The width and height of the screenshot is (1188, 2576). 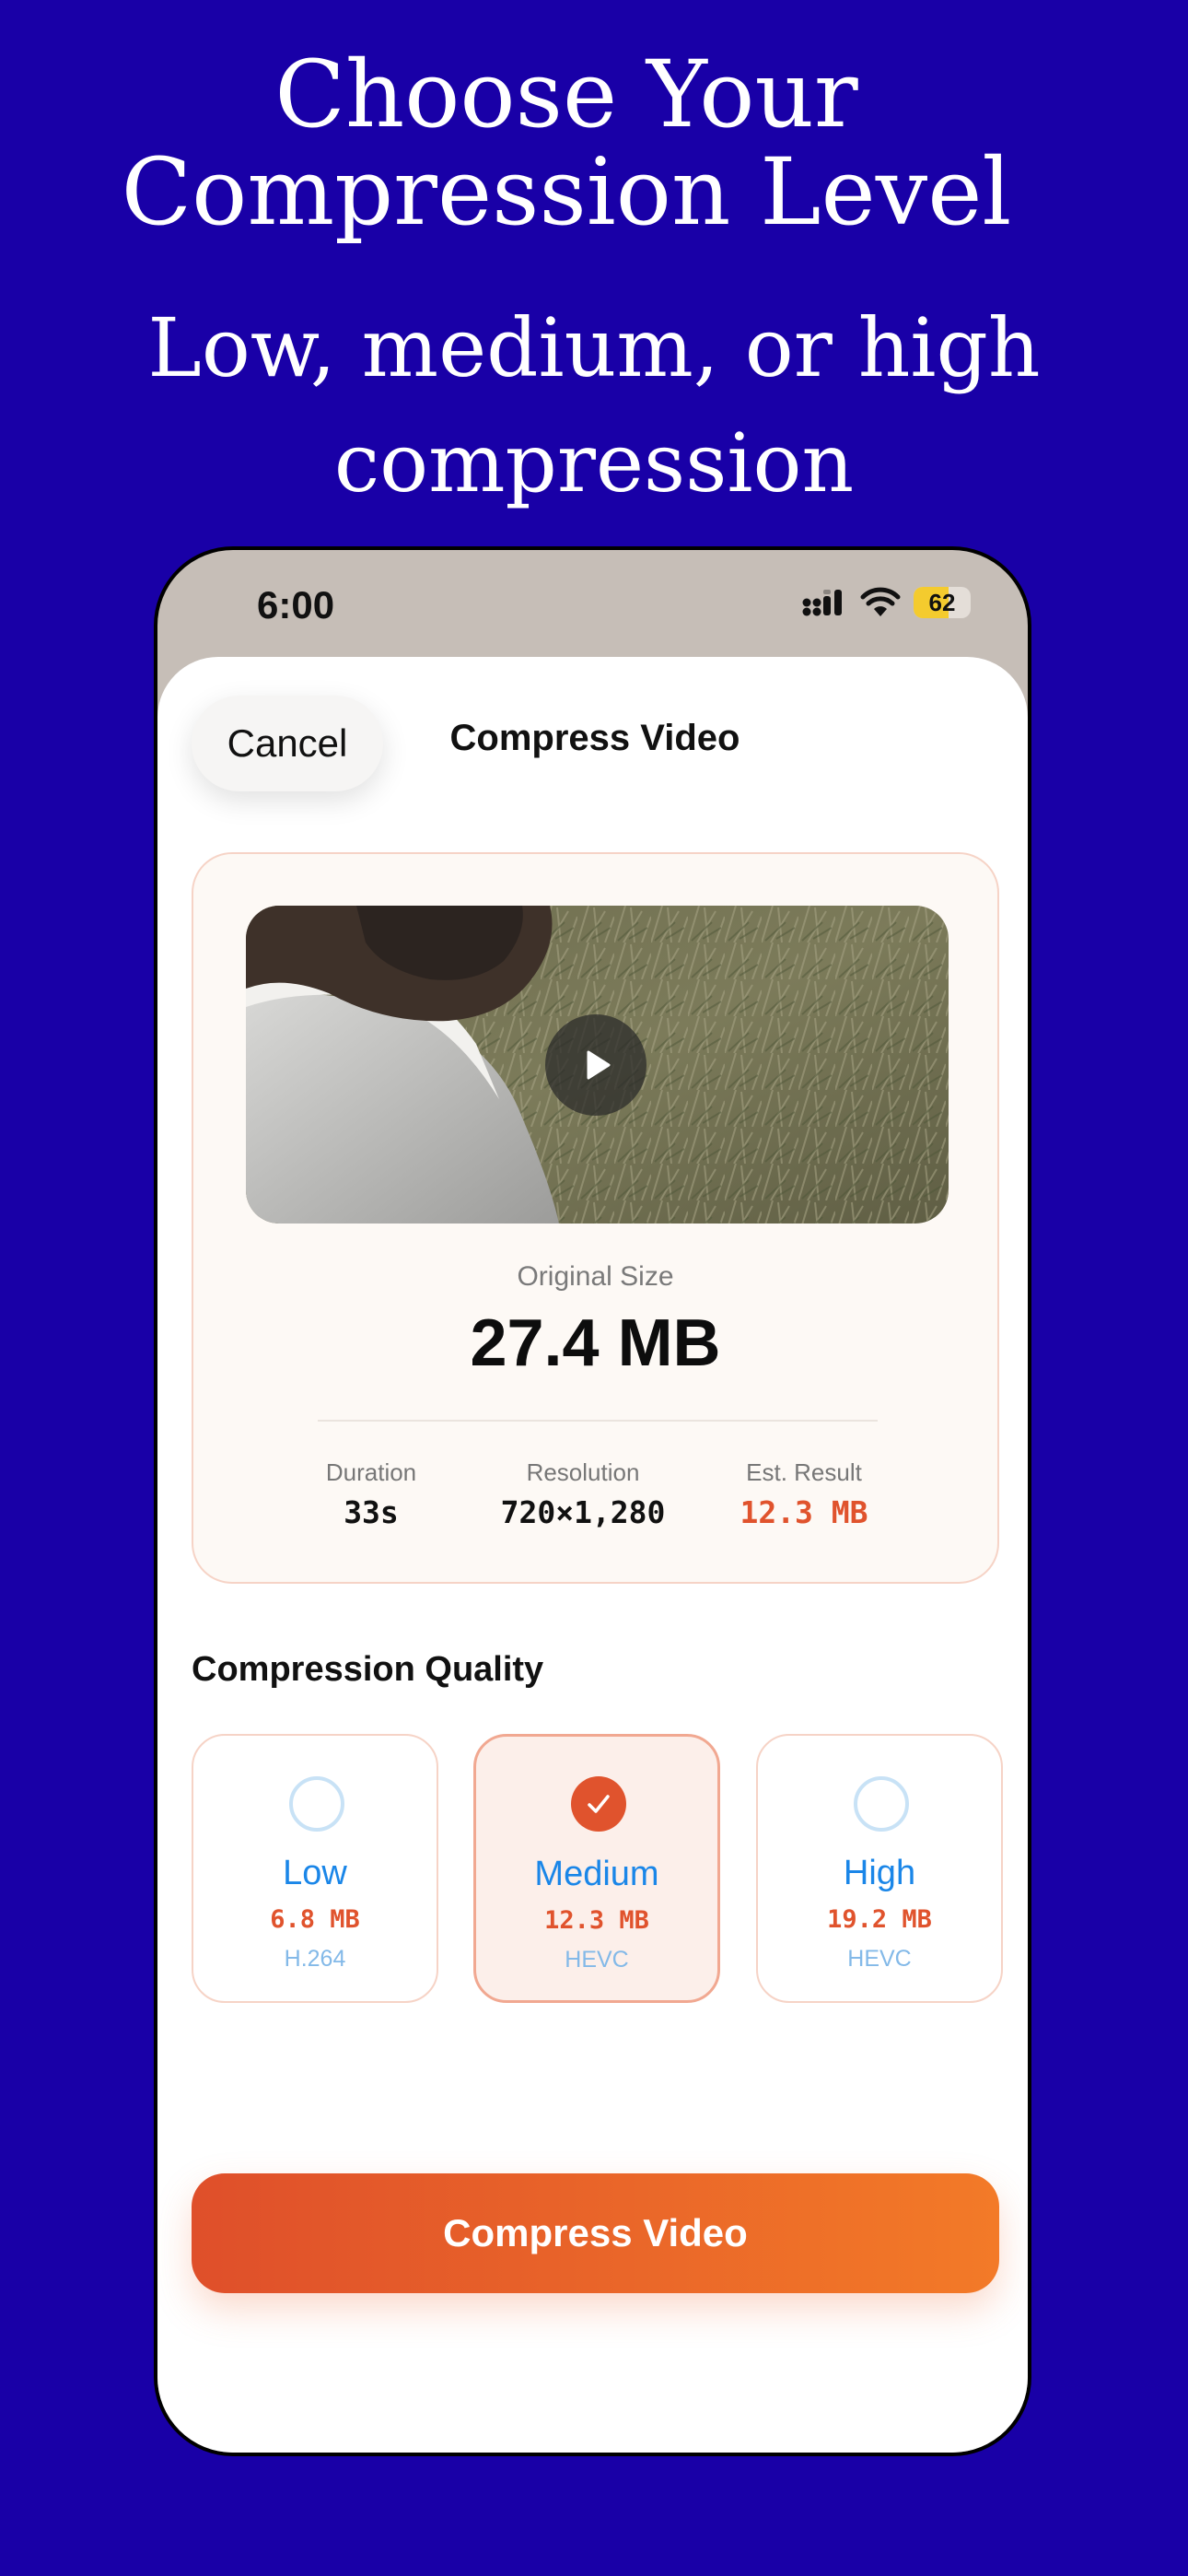 I want to click on stat-est-result: Est. Result 12.3 MB, so click(x=804, y=1494).